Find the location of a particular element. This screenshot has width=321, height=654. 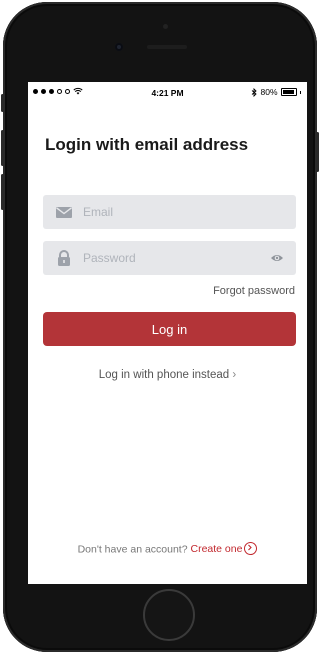

bluetooth-icon is located at coordinates (255, 92).